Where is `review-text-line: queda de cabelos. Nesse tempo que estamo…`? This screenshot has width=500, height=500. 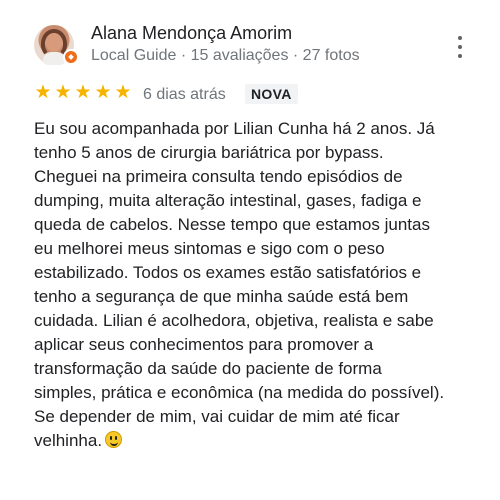 review-text-line: queda de cabelos. Nesse tempo que estamo… is located at coordinates (232, 224).